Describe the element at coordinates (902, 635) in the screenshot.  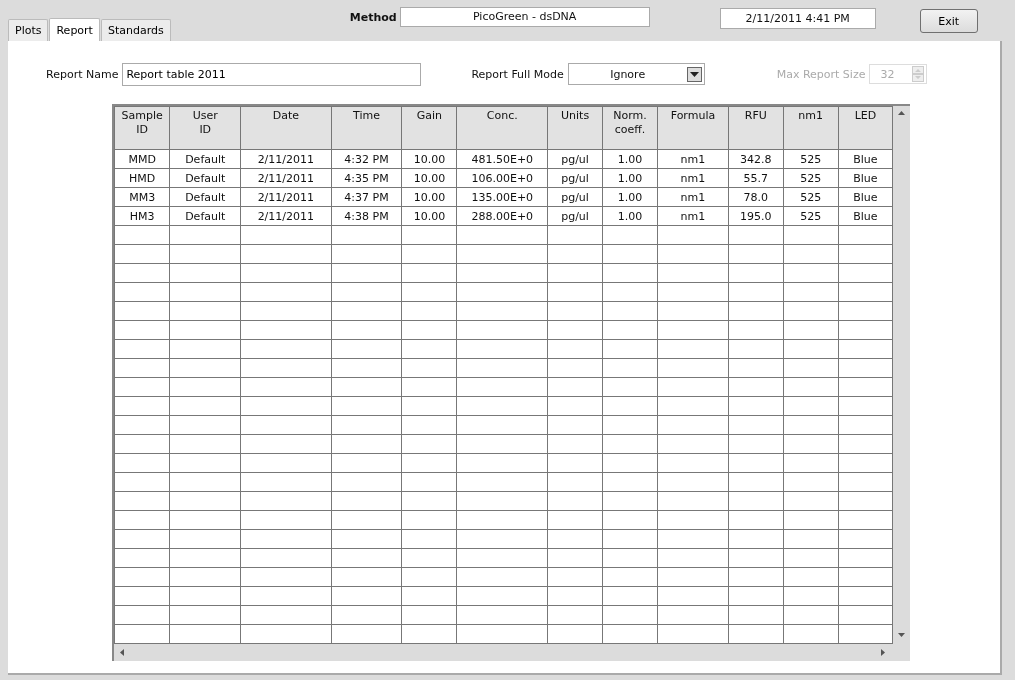
I see `scroll-down-icon` at that location.